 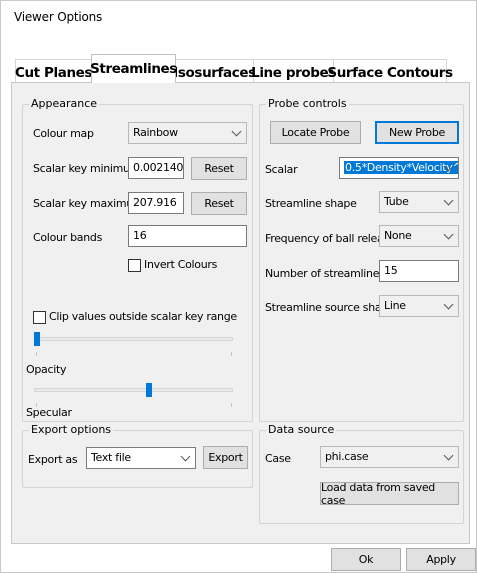 What do you see at coordinates (281, 169) in the screenshot?
I see `scalar-label: Scalar` at bounding box center [281, 169].